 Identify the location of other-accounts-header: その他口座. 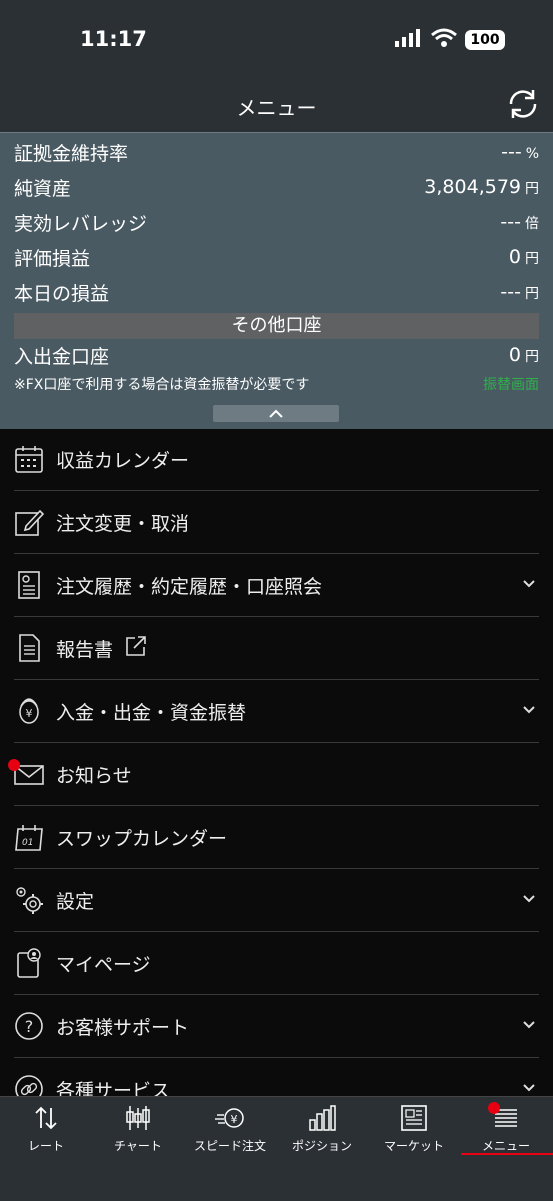
(276, 326).